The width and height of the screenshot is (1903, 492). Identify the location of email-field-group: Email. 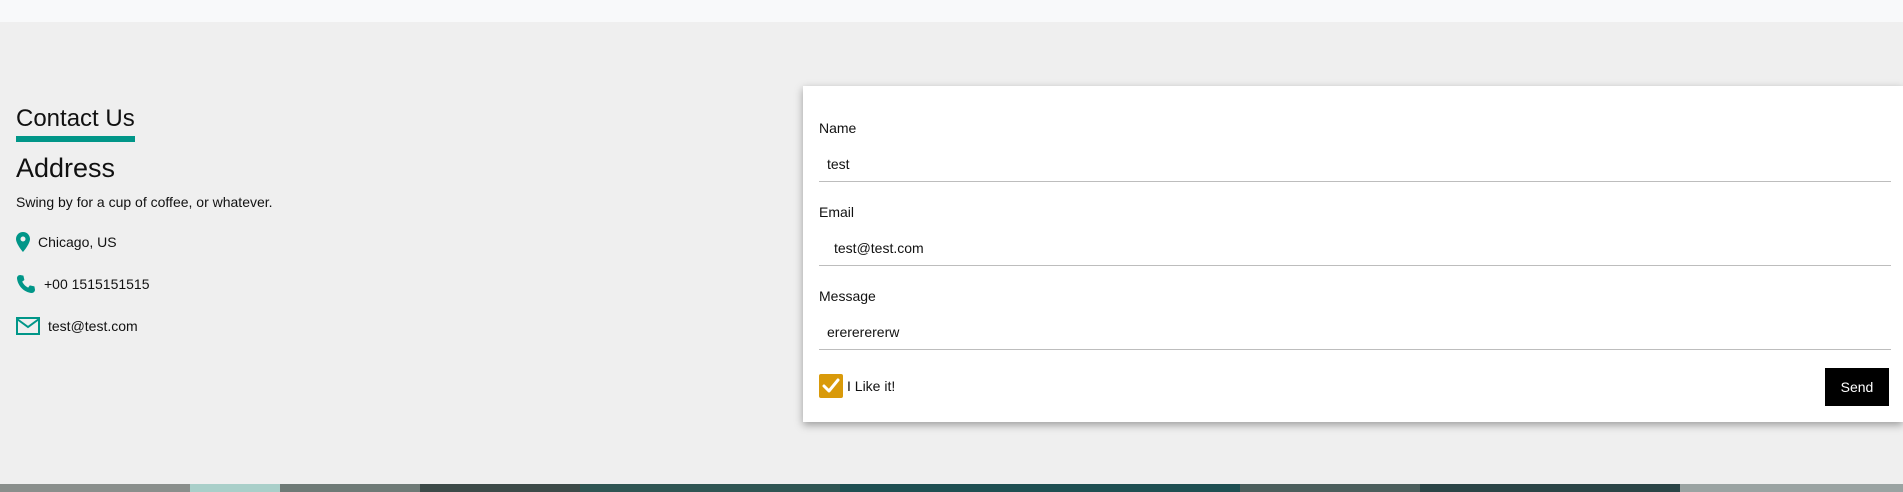
(1355, 234).